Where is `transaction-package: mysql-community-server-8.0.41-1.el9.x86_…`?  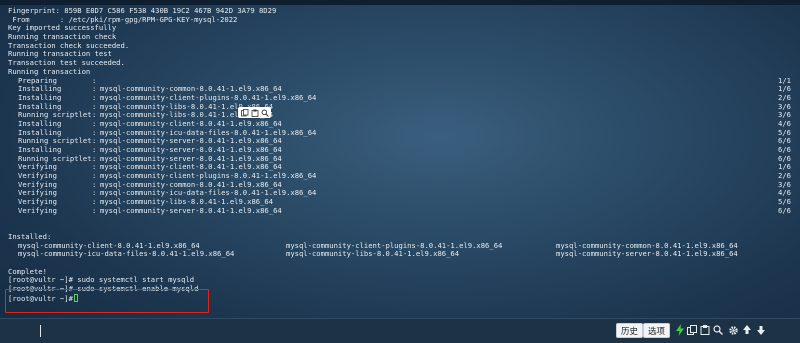 transaction-package: mysql-community-server-8.0.41-1.el9.x86_… is located at coordinates (191, 210).